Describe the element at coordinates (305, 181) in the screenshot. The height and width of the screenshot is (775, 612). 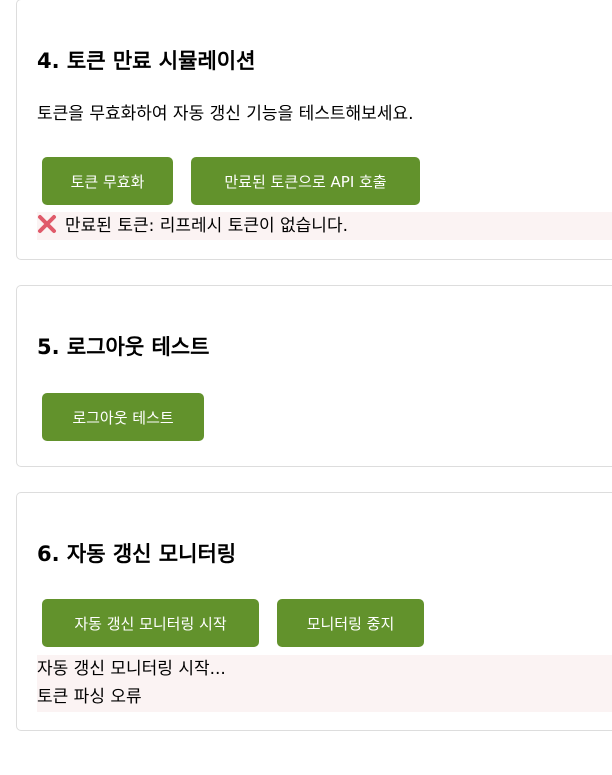
I see `expired-token-api-call-button: 만료된 토큰으로 API 호출` at that location.